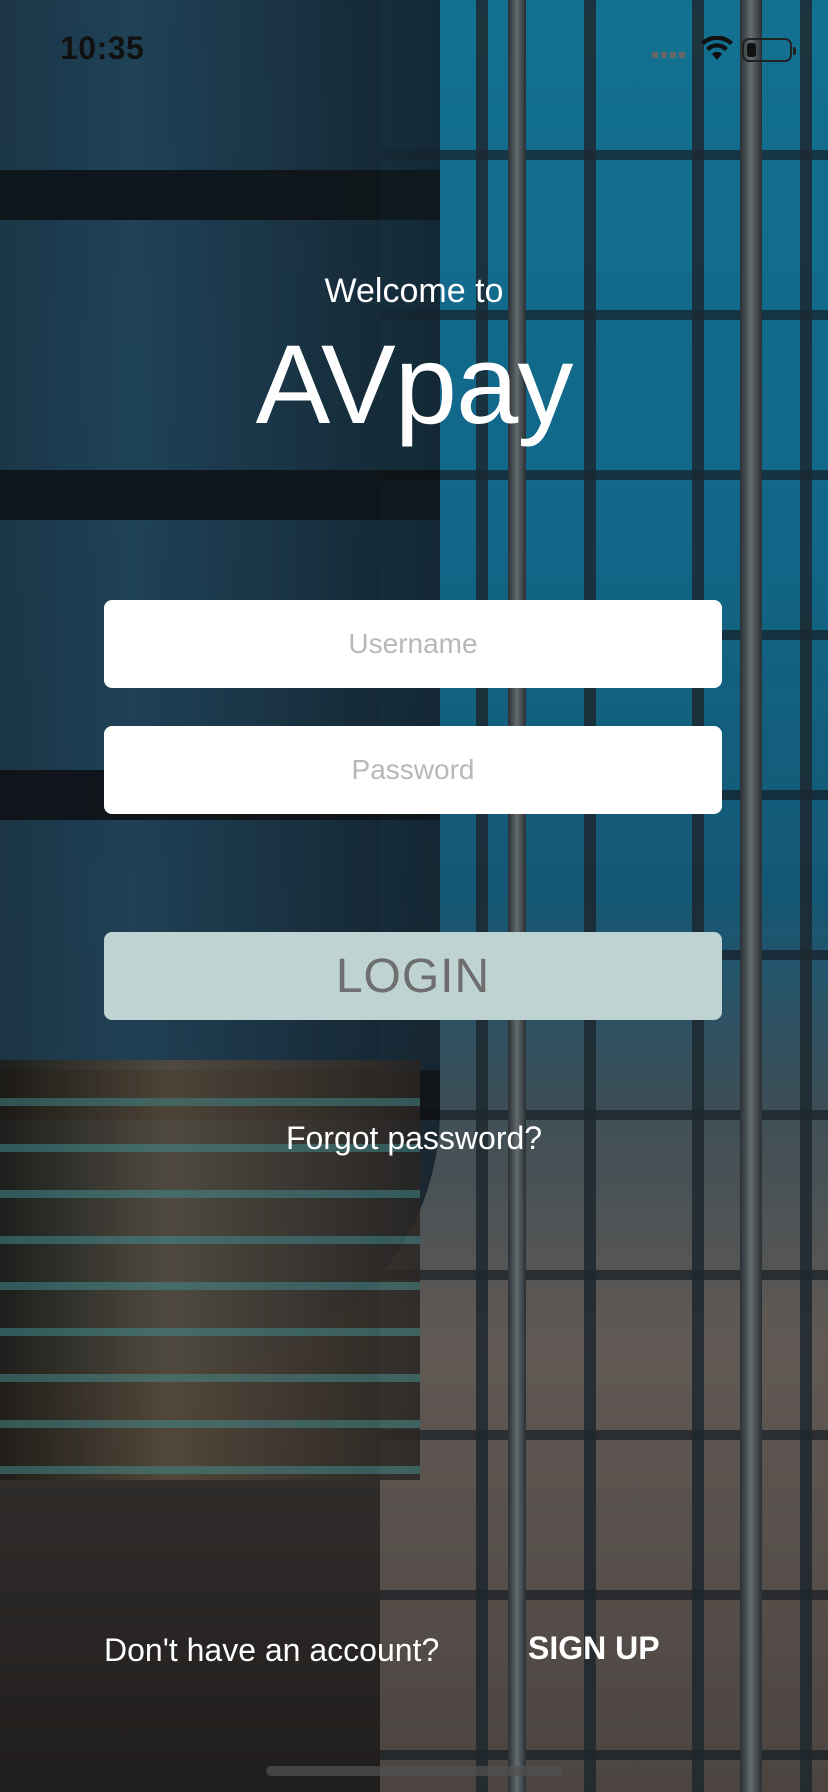 Image resolution: width=828 pixels, height=1792 pixels. What do you see at coordinates (414, 1138) in the screenshot?
I see `forgot-password-link: Forgot password?` at bounding box center [414, 1138].